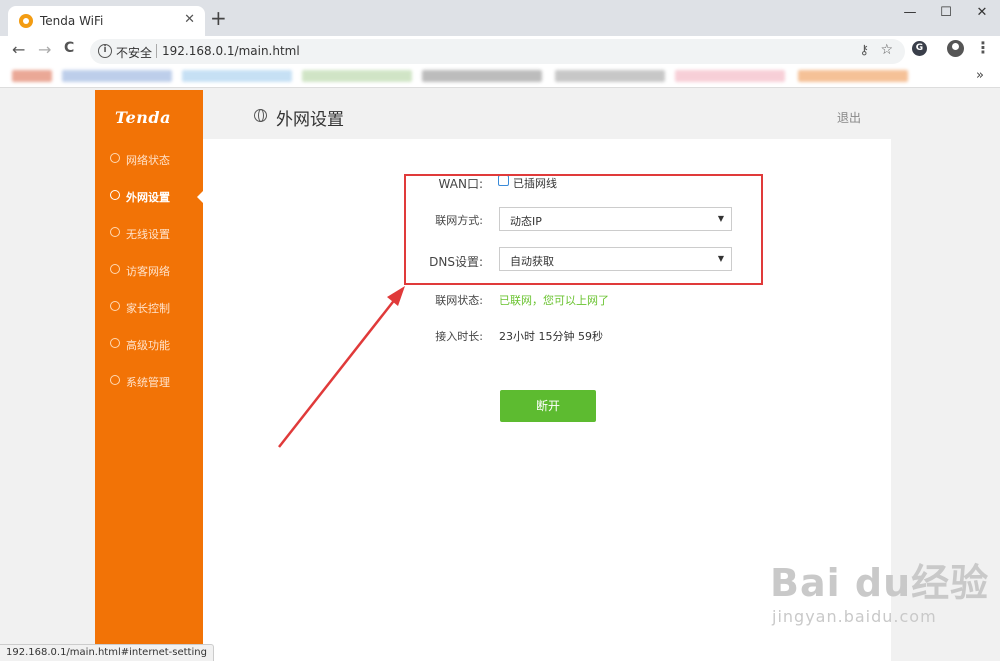 This screenshot has height=661, width=1000. I want to click on sidebar-item-label: 家长控制, so click(148, 308).